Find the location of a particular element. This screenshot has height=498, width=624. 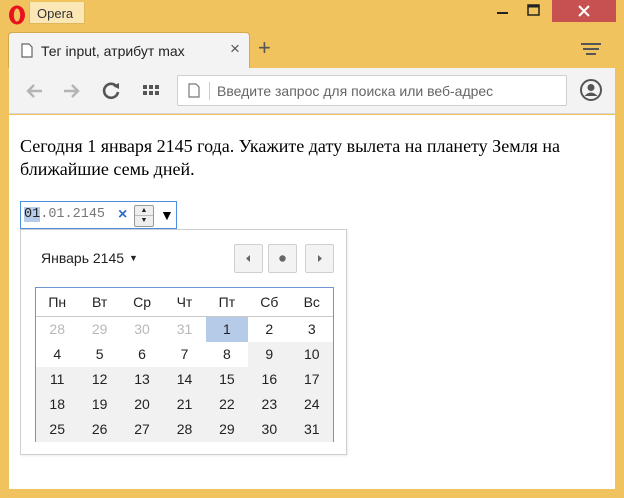

reload-icon is located at coordinates (111, 91).